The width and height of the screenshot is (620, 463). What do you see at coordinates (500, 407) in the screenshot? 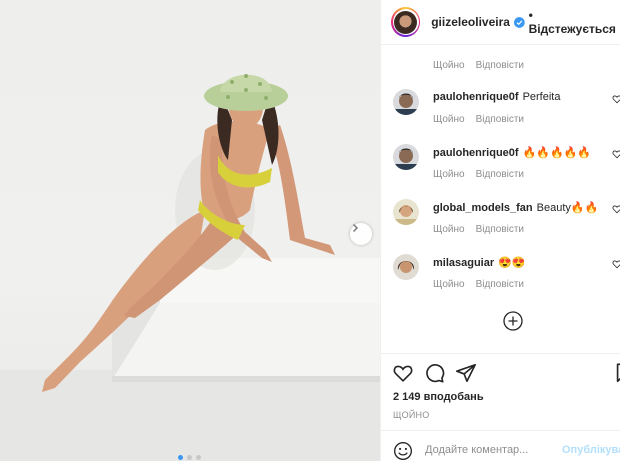
I see `post-actions: 2 149 вподобань ЩОЙНО Опублікува` at bounding box center [500, 407].